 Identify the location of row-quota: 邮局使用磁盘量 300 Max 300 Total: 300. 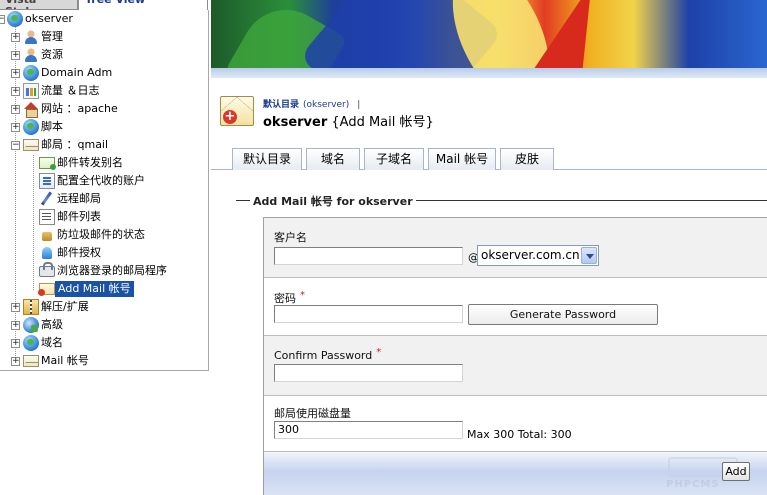
(515, 424).